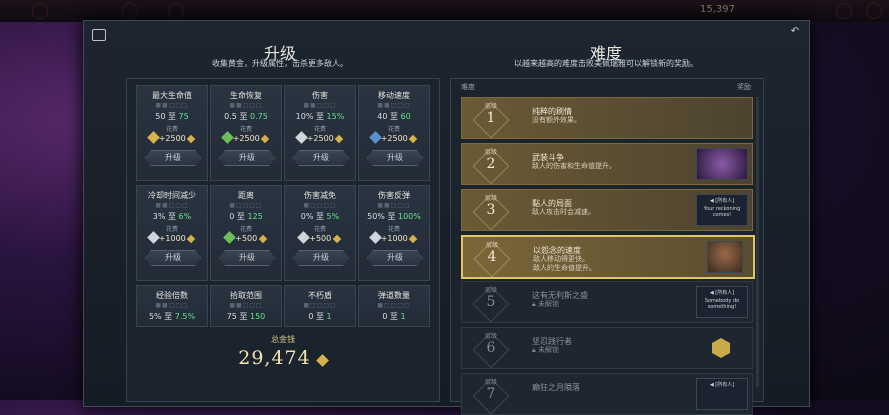 This screenshot has width=889, height=415. What do you see at coordinates (444, 11) in the screenshot?
I see `top-bar: 15,397` at bounding box center [444, 11].